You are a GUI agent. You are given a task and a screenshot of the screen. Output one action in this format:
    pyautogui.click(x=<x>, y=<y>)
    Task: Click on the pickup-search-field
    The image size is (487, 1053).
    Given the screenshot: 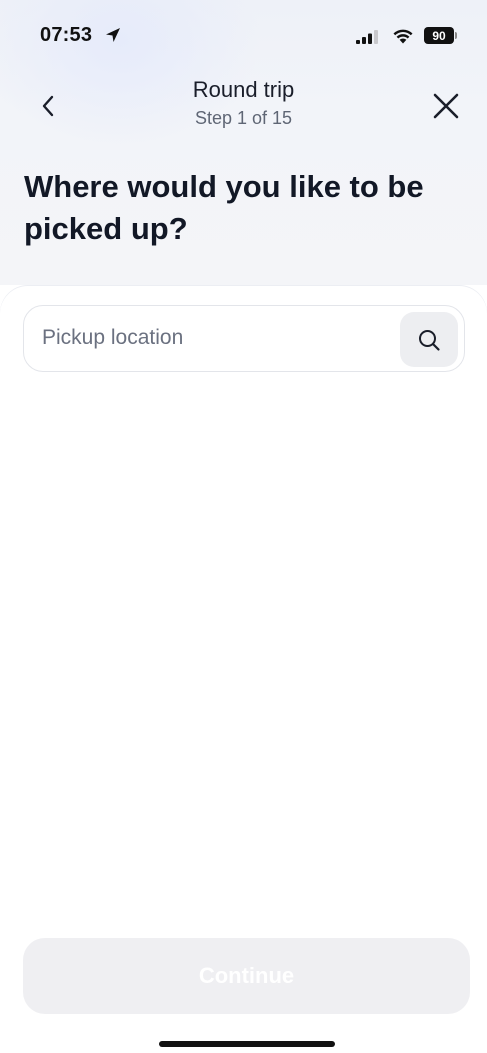 What is the action you would take?
    pyautogui.click(x=244, y=338)
    